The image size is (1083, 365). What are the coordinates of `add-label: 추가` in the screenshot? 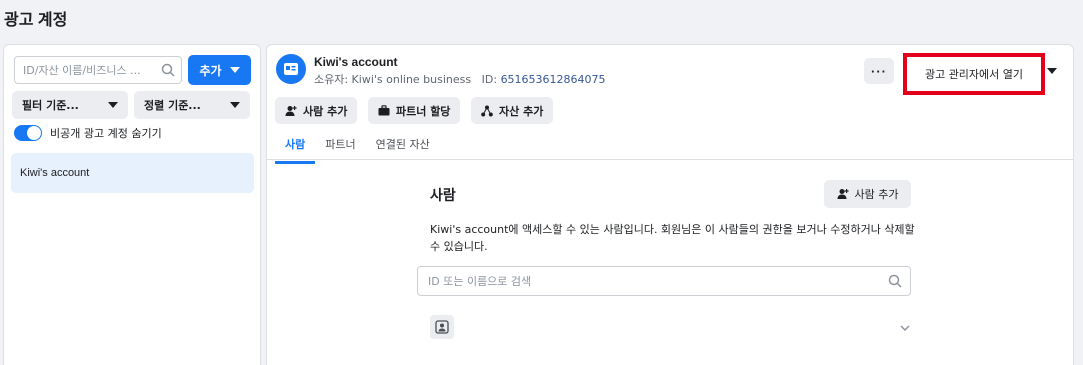 It's located at (210, 70).